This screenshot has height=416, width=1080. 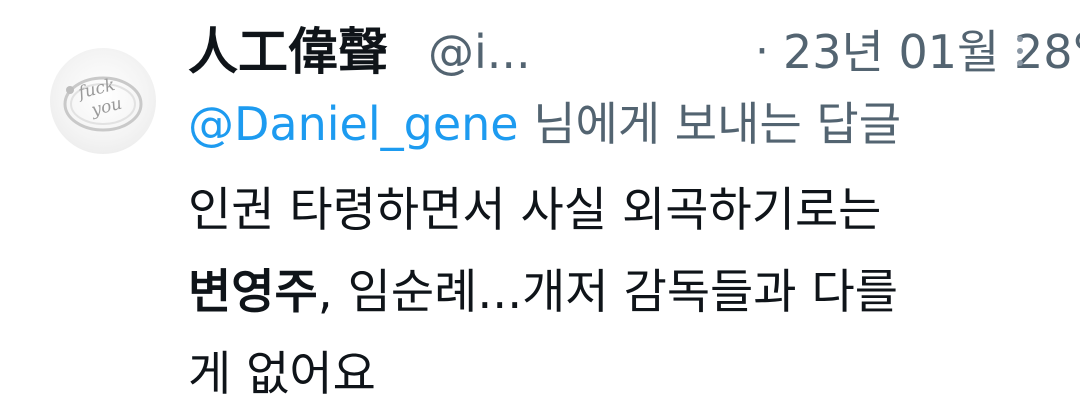 What do you see at coordinates (1020, 51) in the screenshot?
I see `more-vertical-icon` at bounding box center [1020, 51].